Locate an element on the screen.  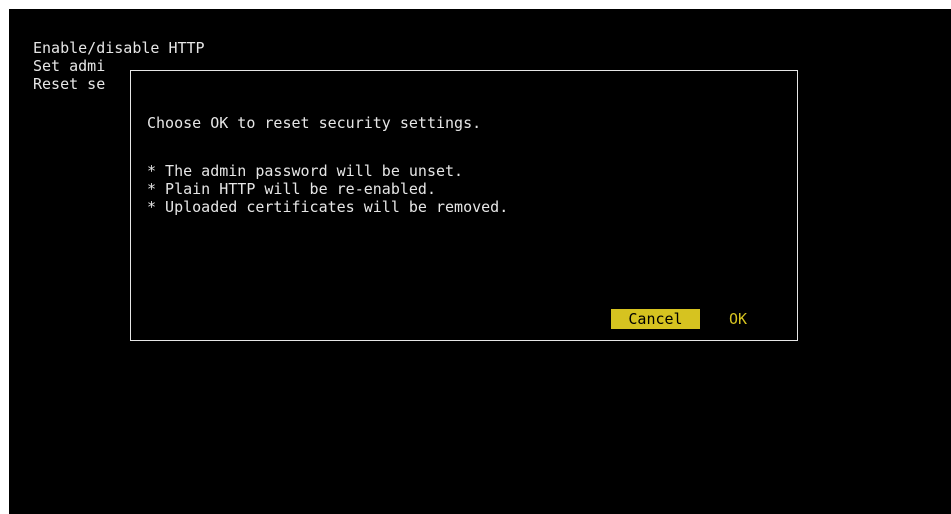
bullet-certificates: * Uploaded certificates will be removed. is located at coordinates (328, 207).